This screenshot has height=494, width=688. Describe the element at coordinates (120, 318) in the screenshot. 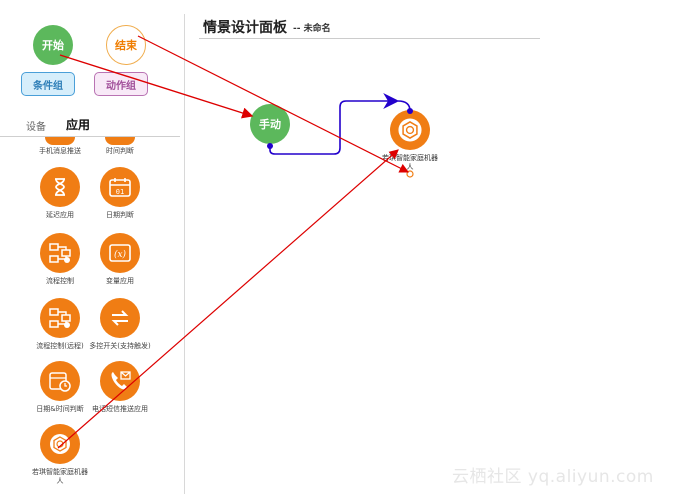

I see `multi-switch-icon` at that location.